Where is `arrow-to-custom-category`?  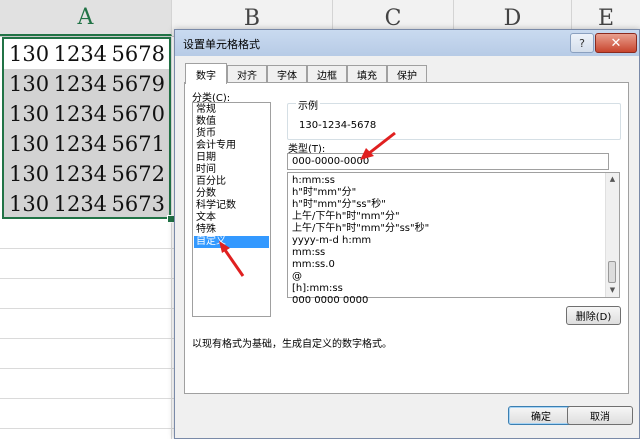
arrow-to-custom-category is located at coordinates (232, 259).